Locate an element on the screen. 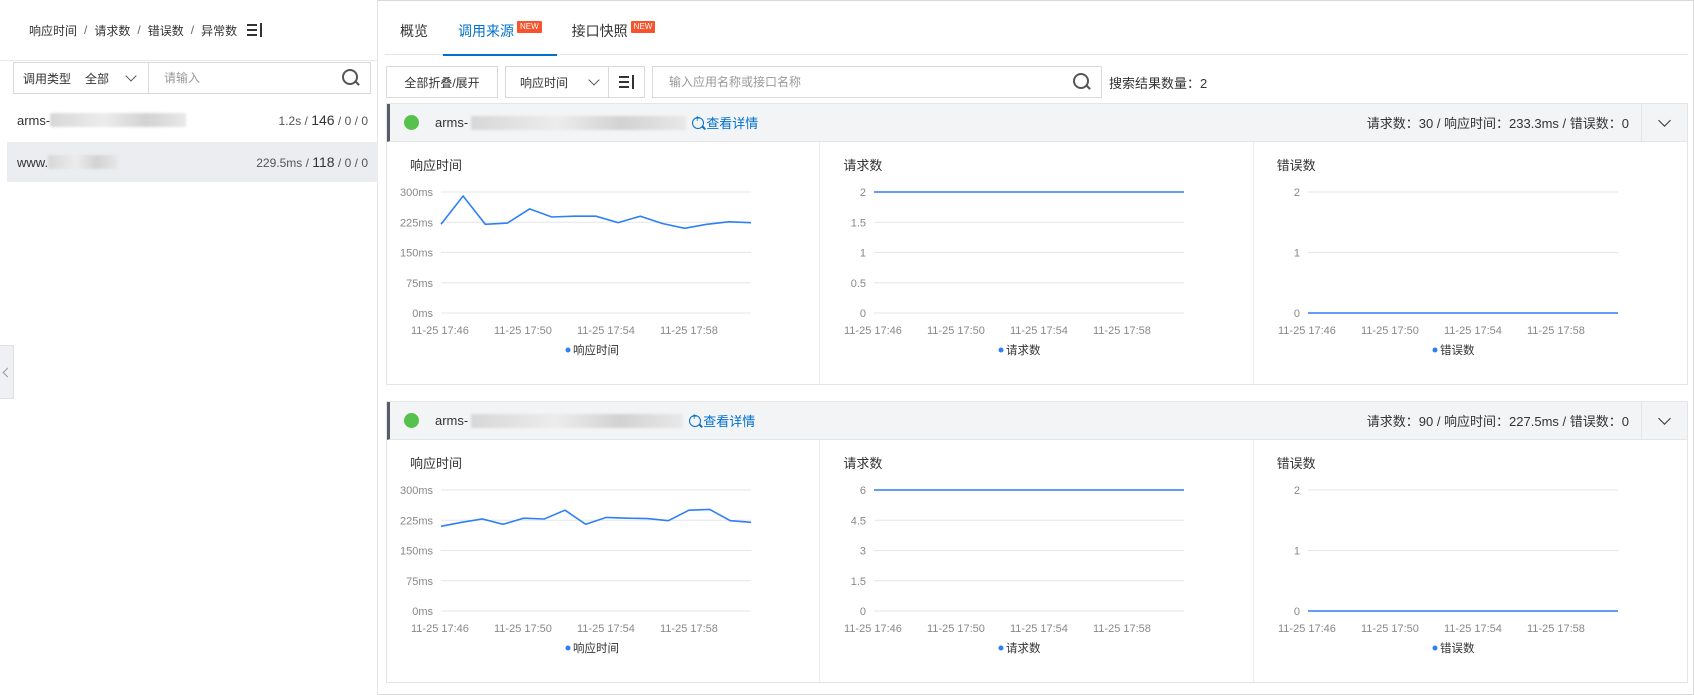 The height and width of the screenshot is (695, 1694). source-name: arms- is located at coordinates (559, 420).